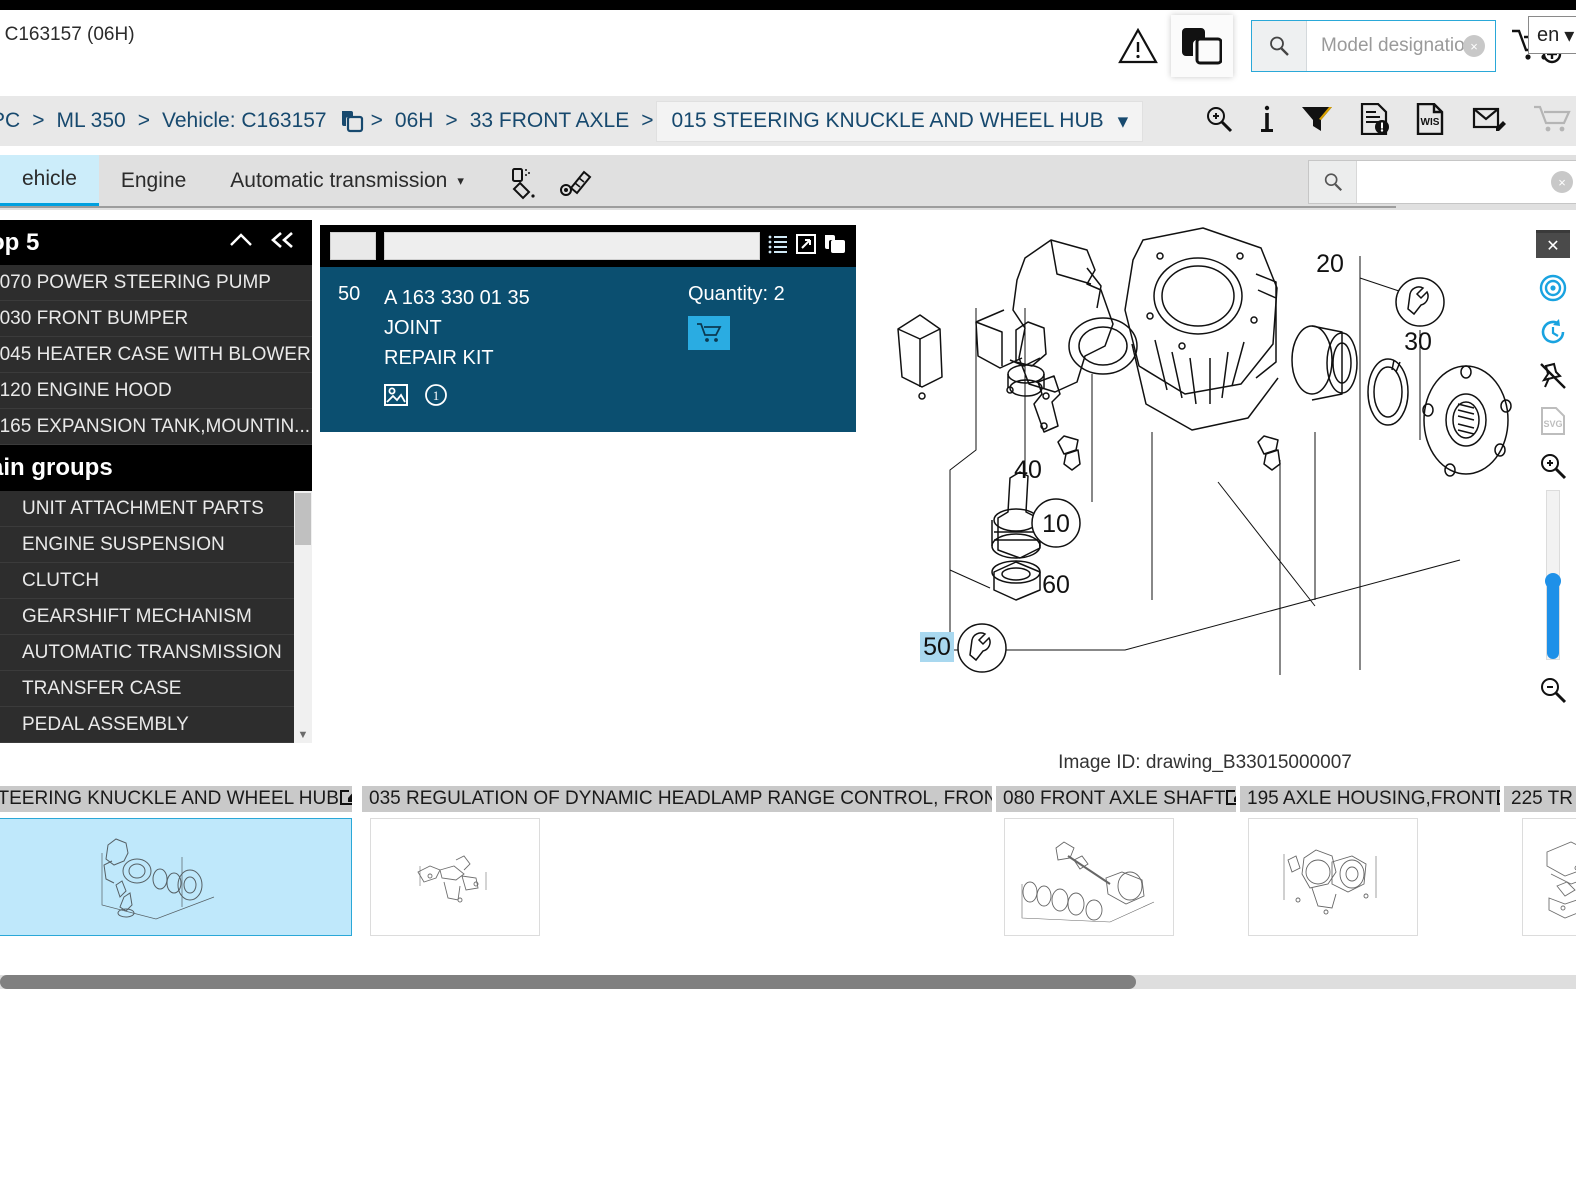 The image size is (1576, 1203). I want to click on sidebar-group-pedal-assembly: PEDAL ASSEMBLY, so click(156, 725).